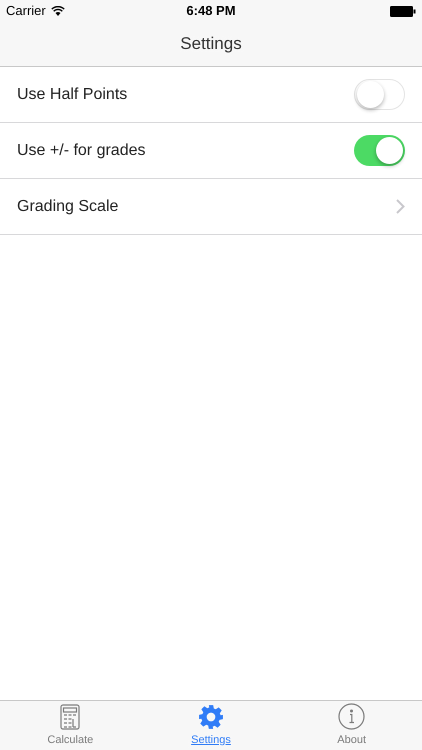 This screenshot has width=422, height=750. I want to click on setting-label: Use +/- for grades, so click(81, 150).